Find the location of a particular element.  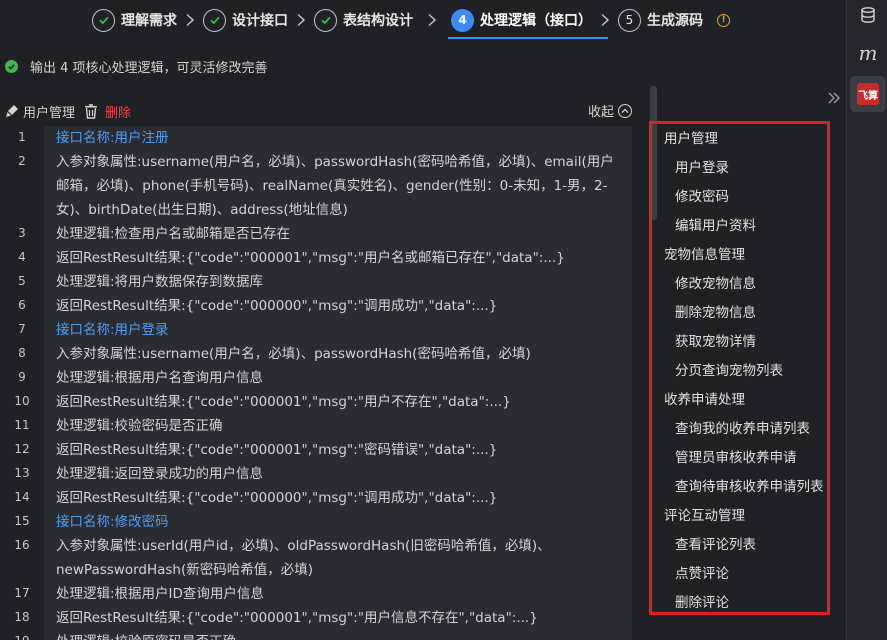

step-number: 4 is located at coordinates (462, 20).